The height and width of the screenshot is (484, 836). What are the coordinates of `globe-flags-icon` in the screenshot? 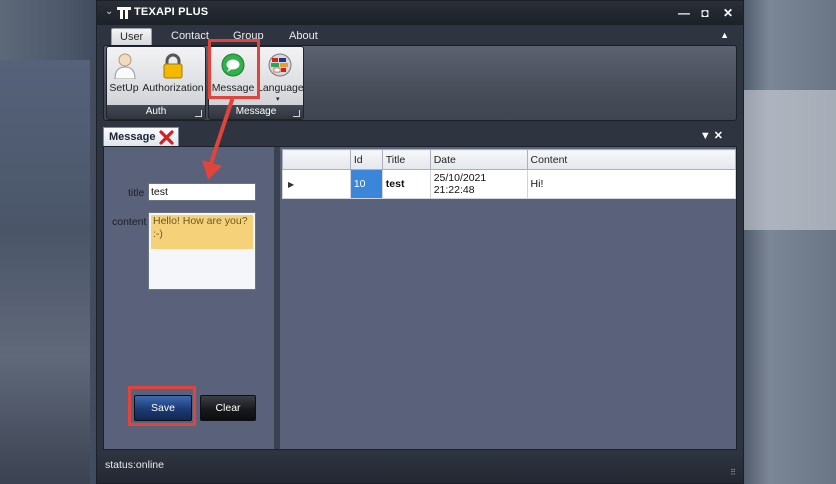 It's located at (280, 65).